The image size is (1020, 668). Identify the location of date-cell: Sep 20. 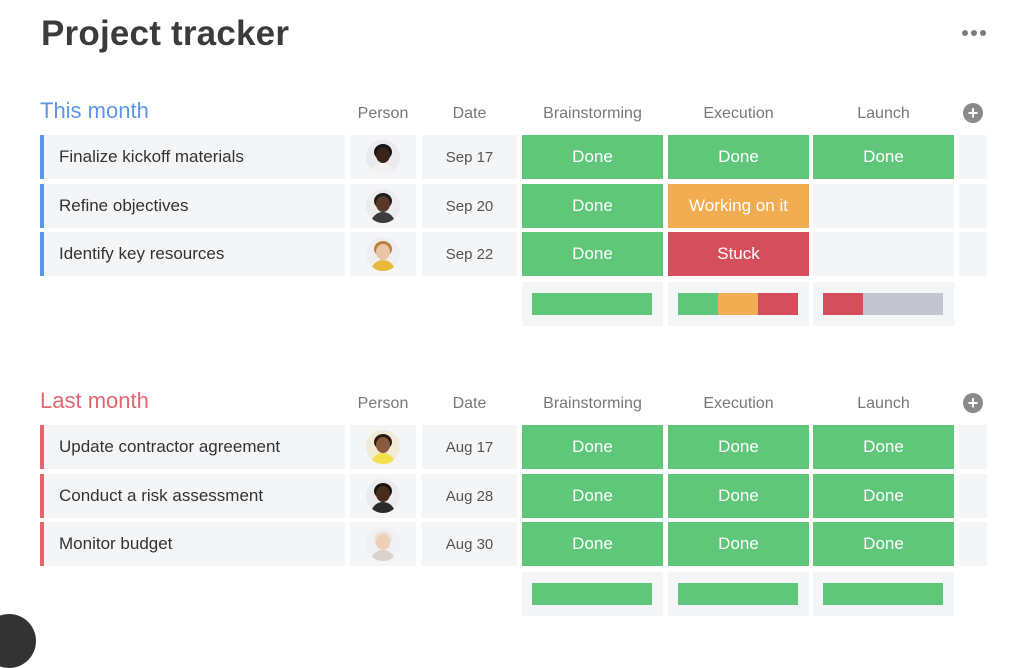
(469, 206).